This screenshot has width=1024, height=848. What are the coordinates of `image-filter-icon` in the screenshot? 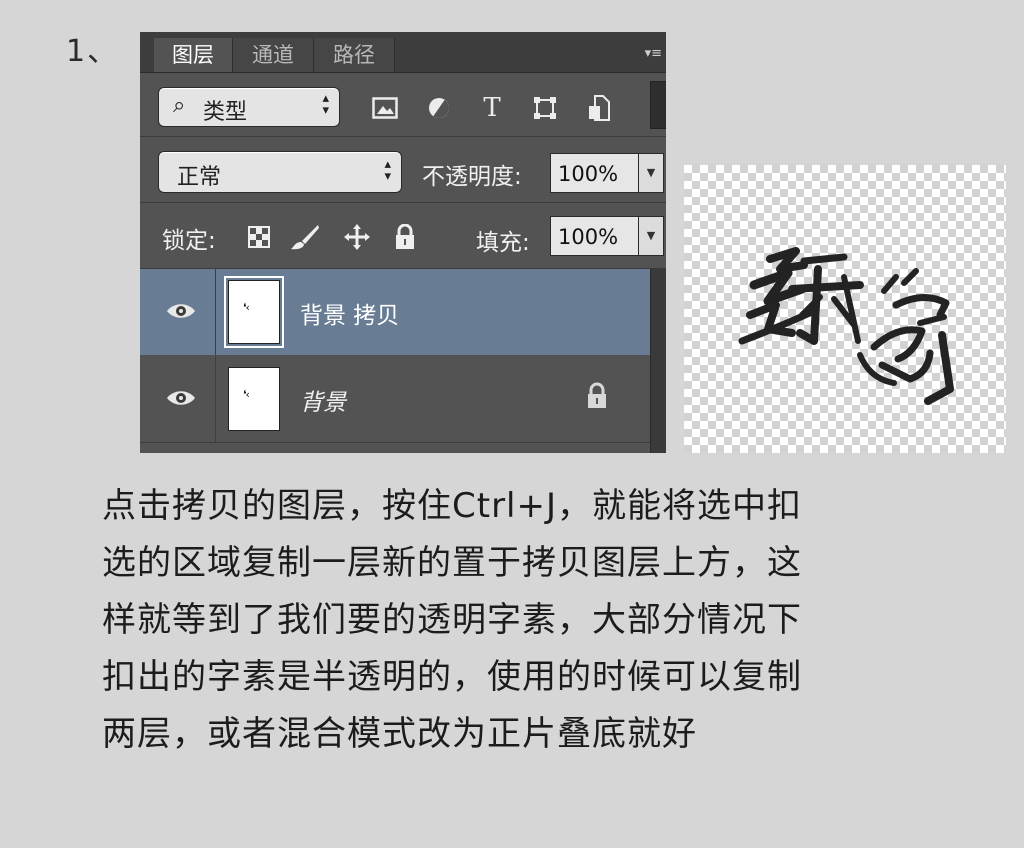 It's located at (385, 108).